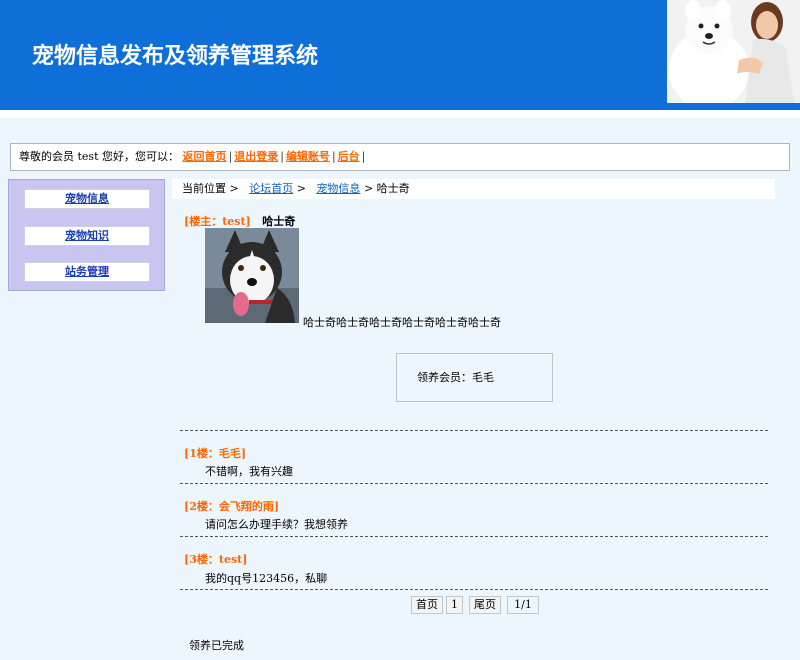  What do you see at coordinates (402, 322) in the screenshot?
I see `post-body: 哈士奇哈士奇哈士奇哈士奇哈士奇哈士奇` at bounding box center [402, 322].